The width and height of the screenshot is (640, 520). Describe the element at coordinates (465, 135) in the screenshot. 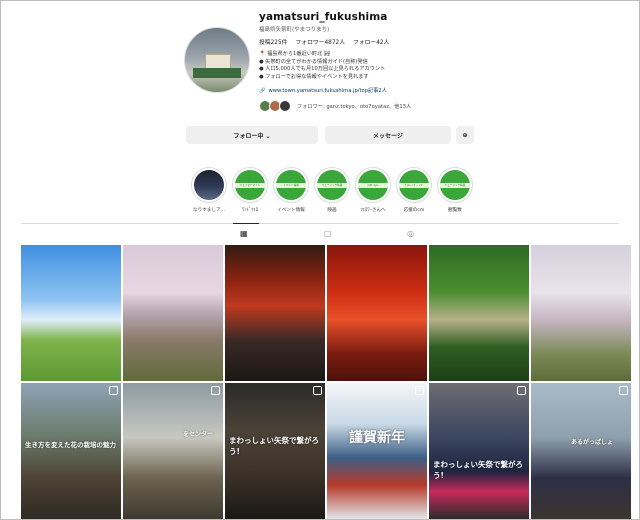

I see `suggest-user-icon: ⊕` at that location.